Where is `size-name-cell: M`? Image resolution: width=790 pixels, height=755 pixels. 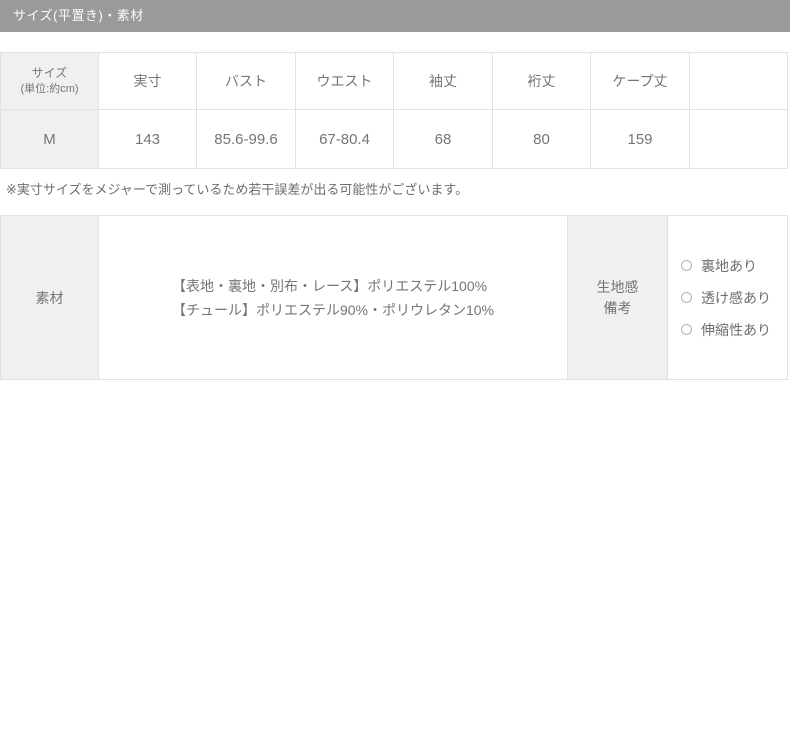 size-name-cell: M is located at coordinates (49, 139).